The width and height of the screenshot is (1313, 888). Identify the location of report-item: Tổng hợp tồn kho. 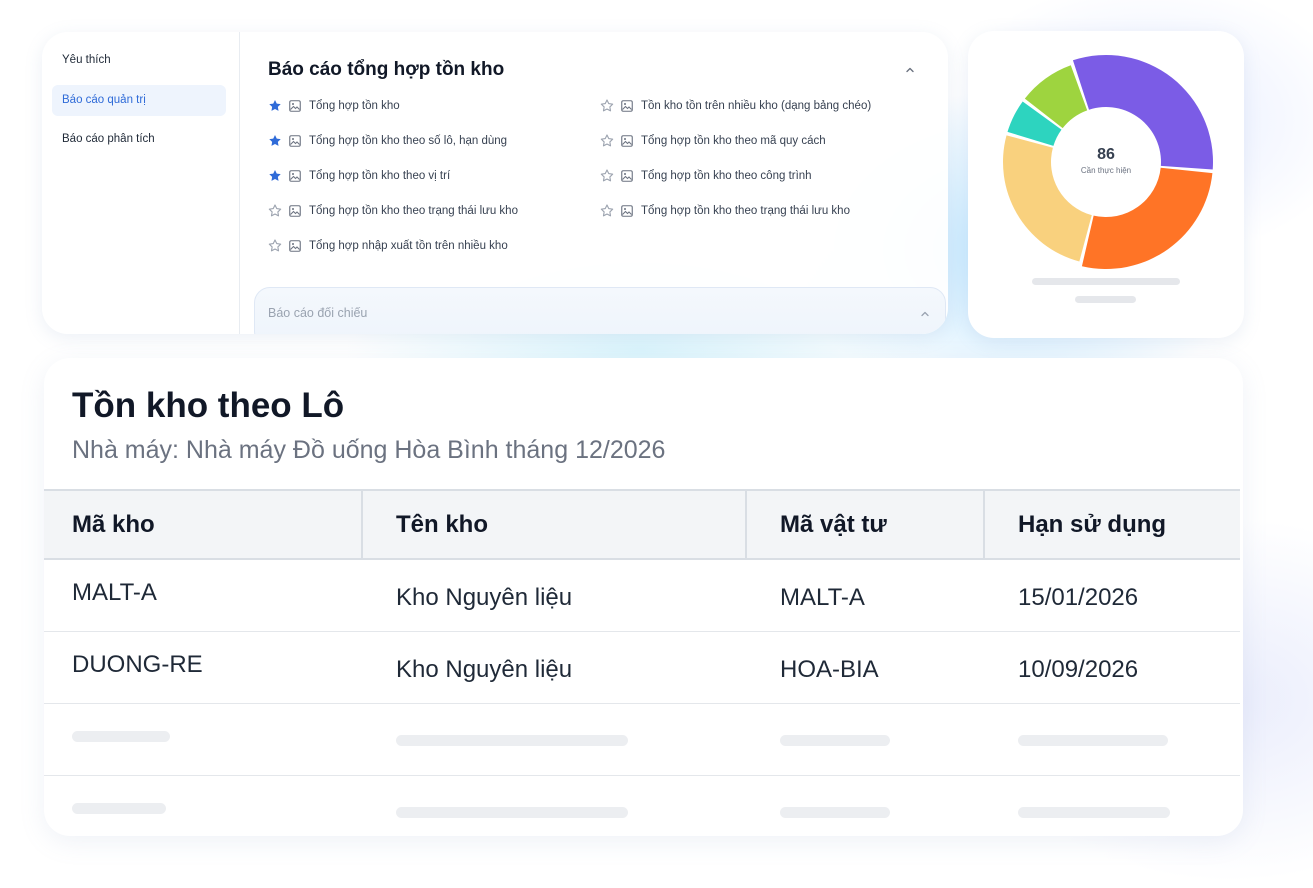
(334, 106).